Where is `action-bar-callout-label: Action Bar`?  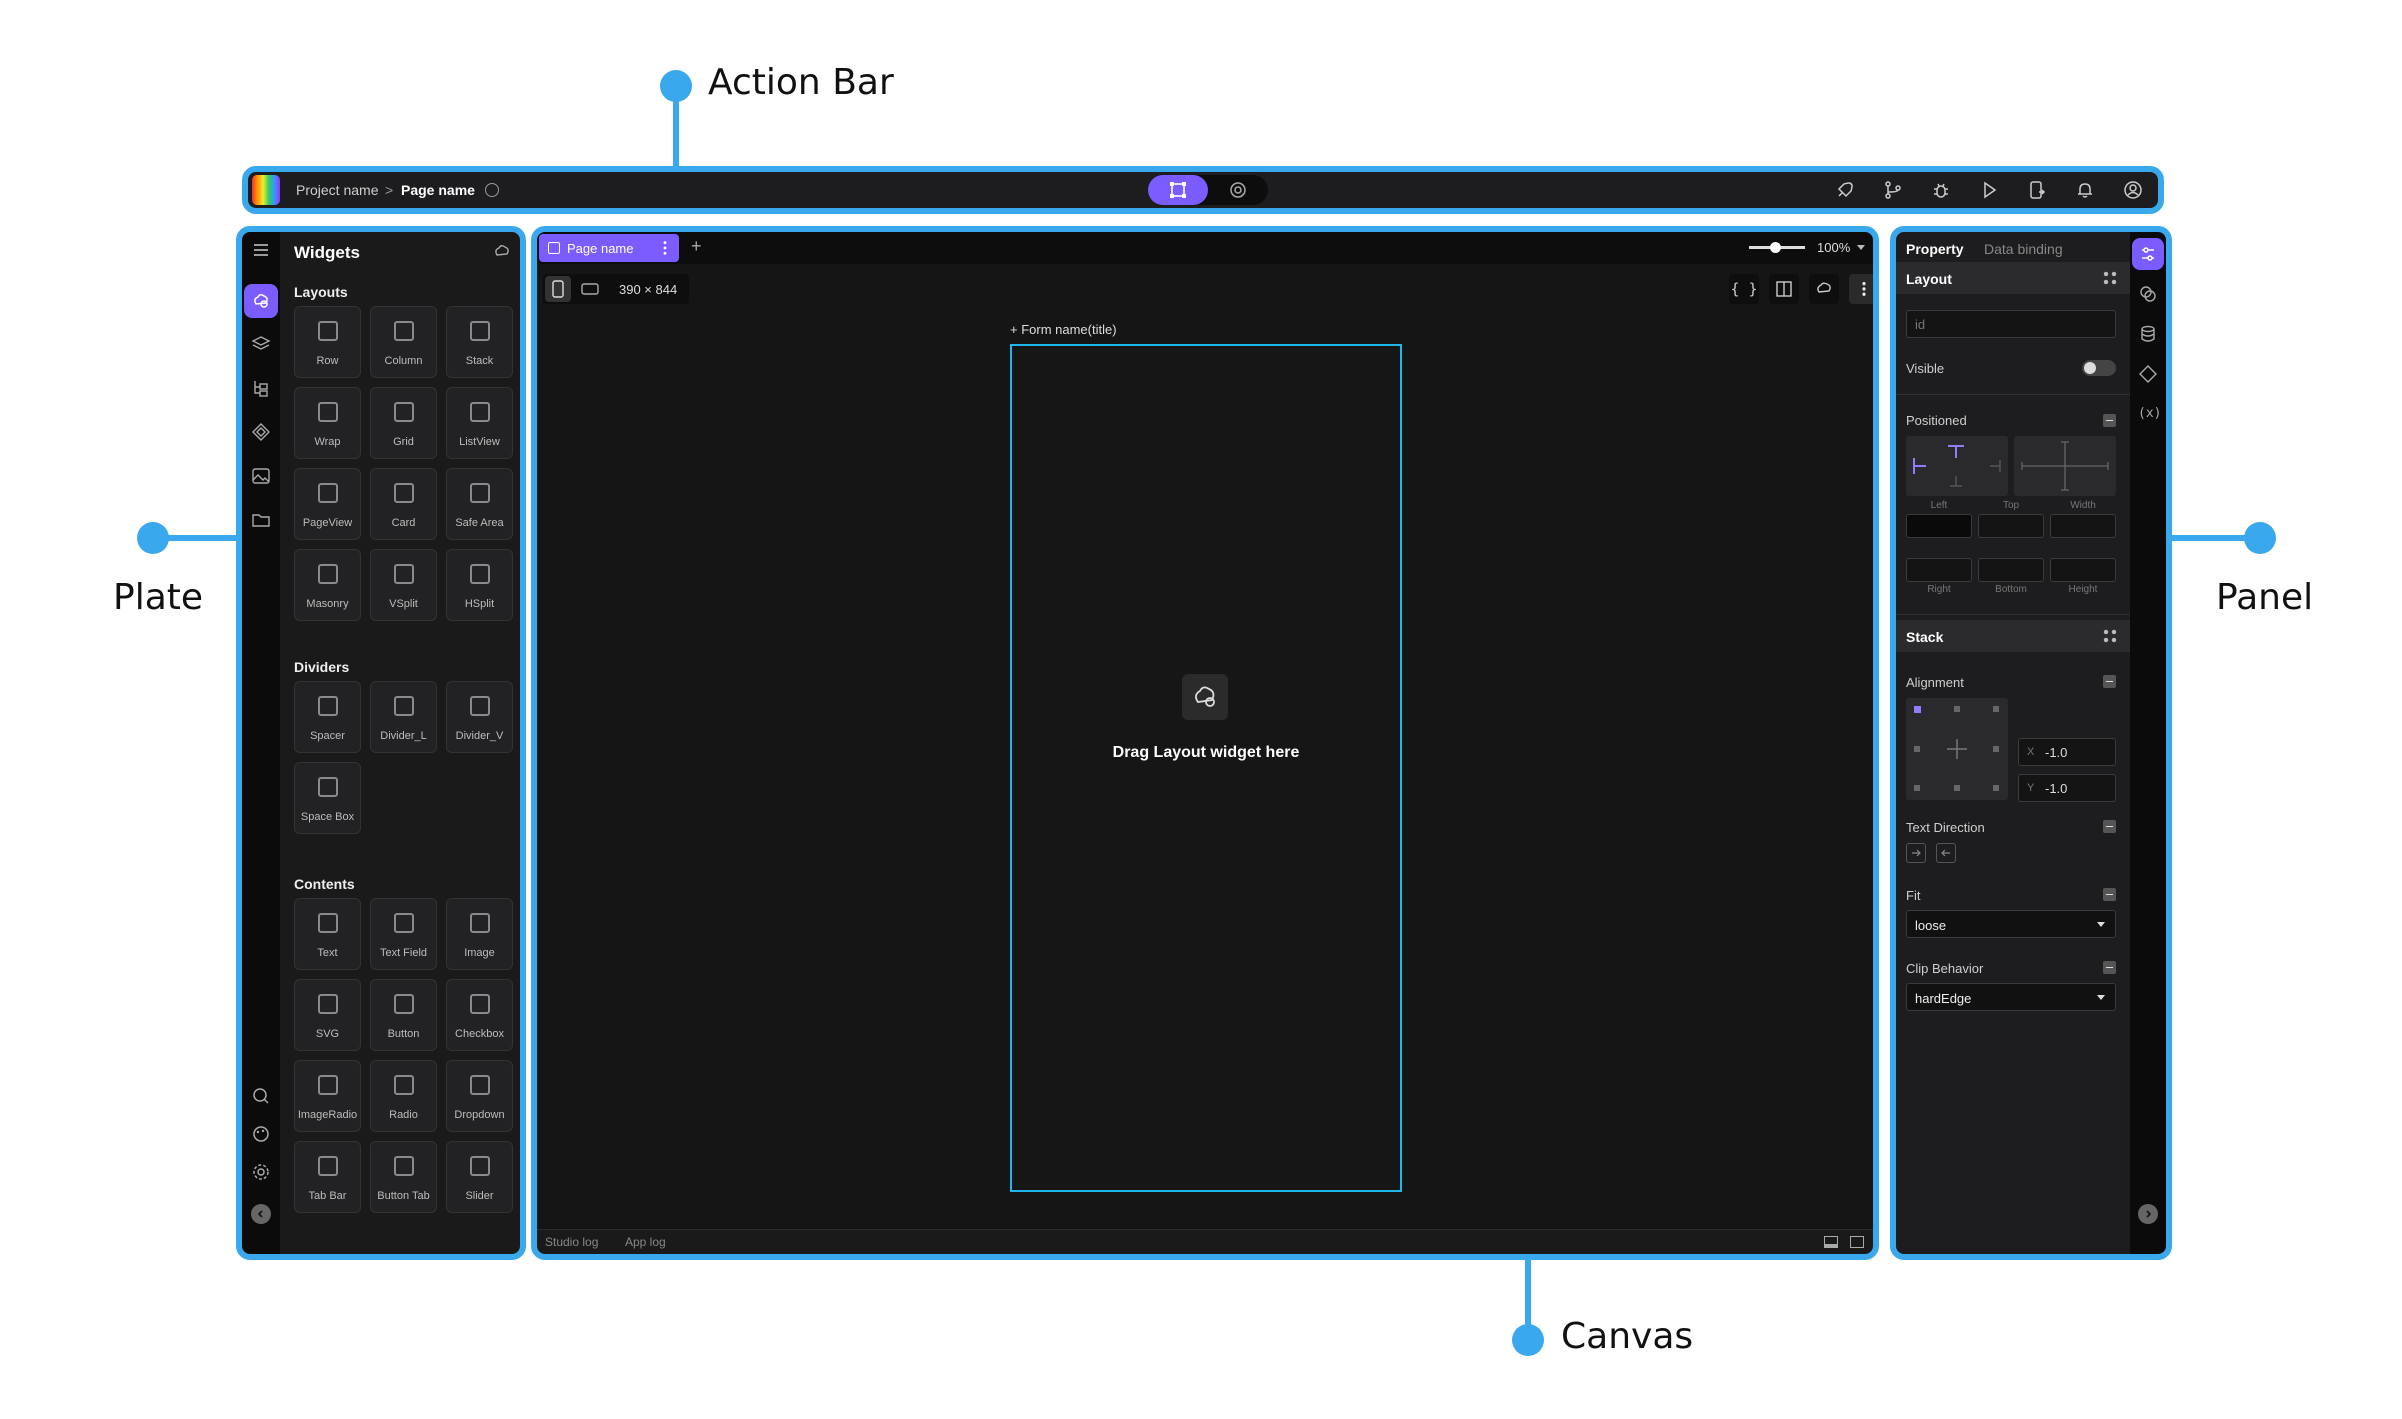
action-bar-callout-label: Action Bar is located at coordinates (801, 82).